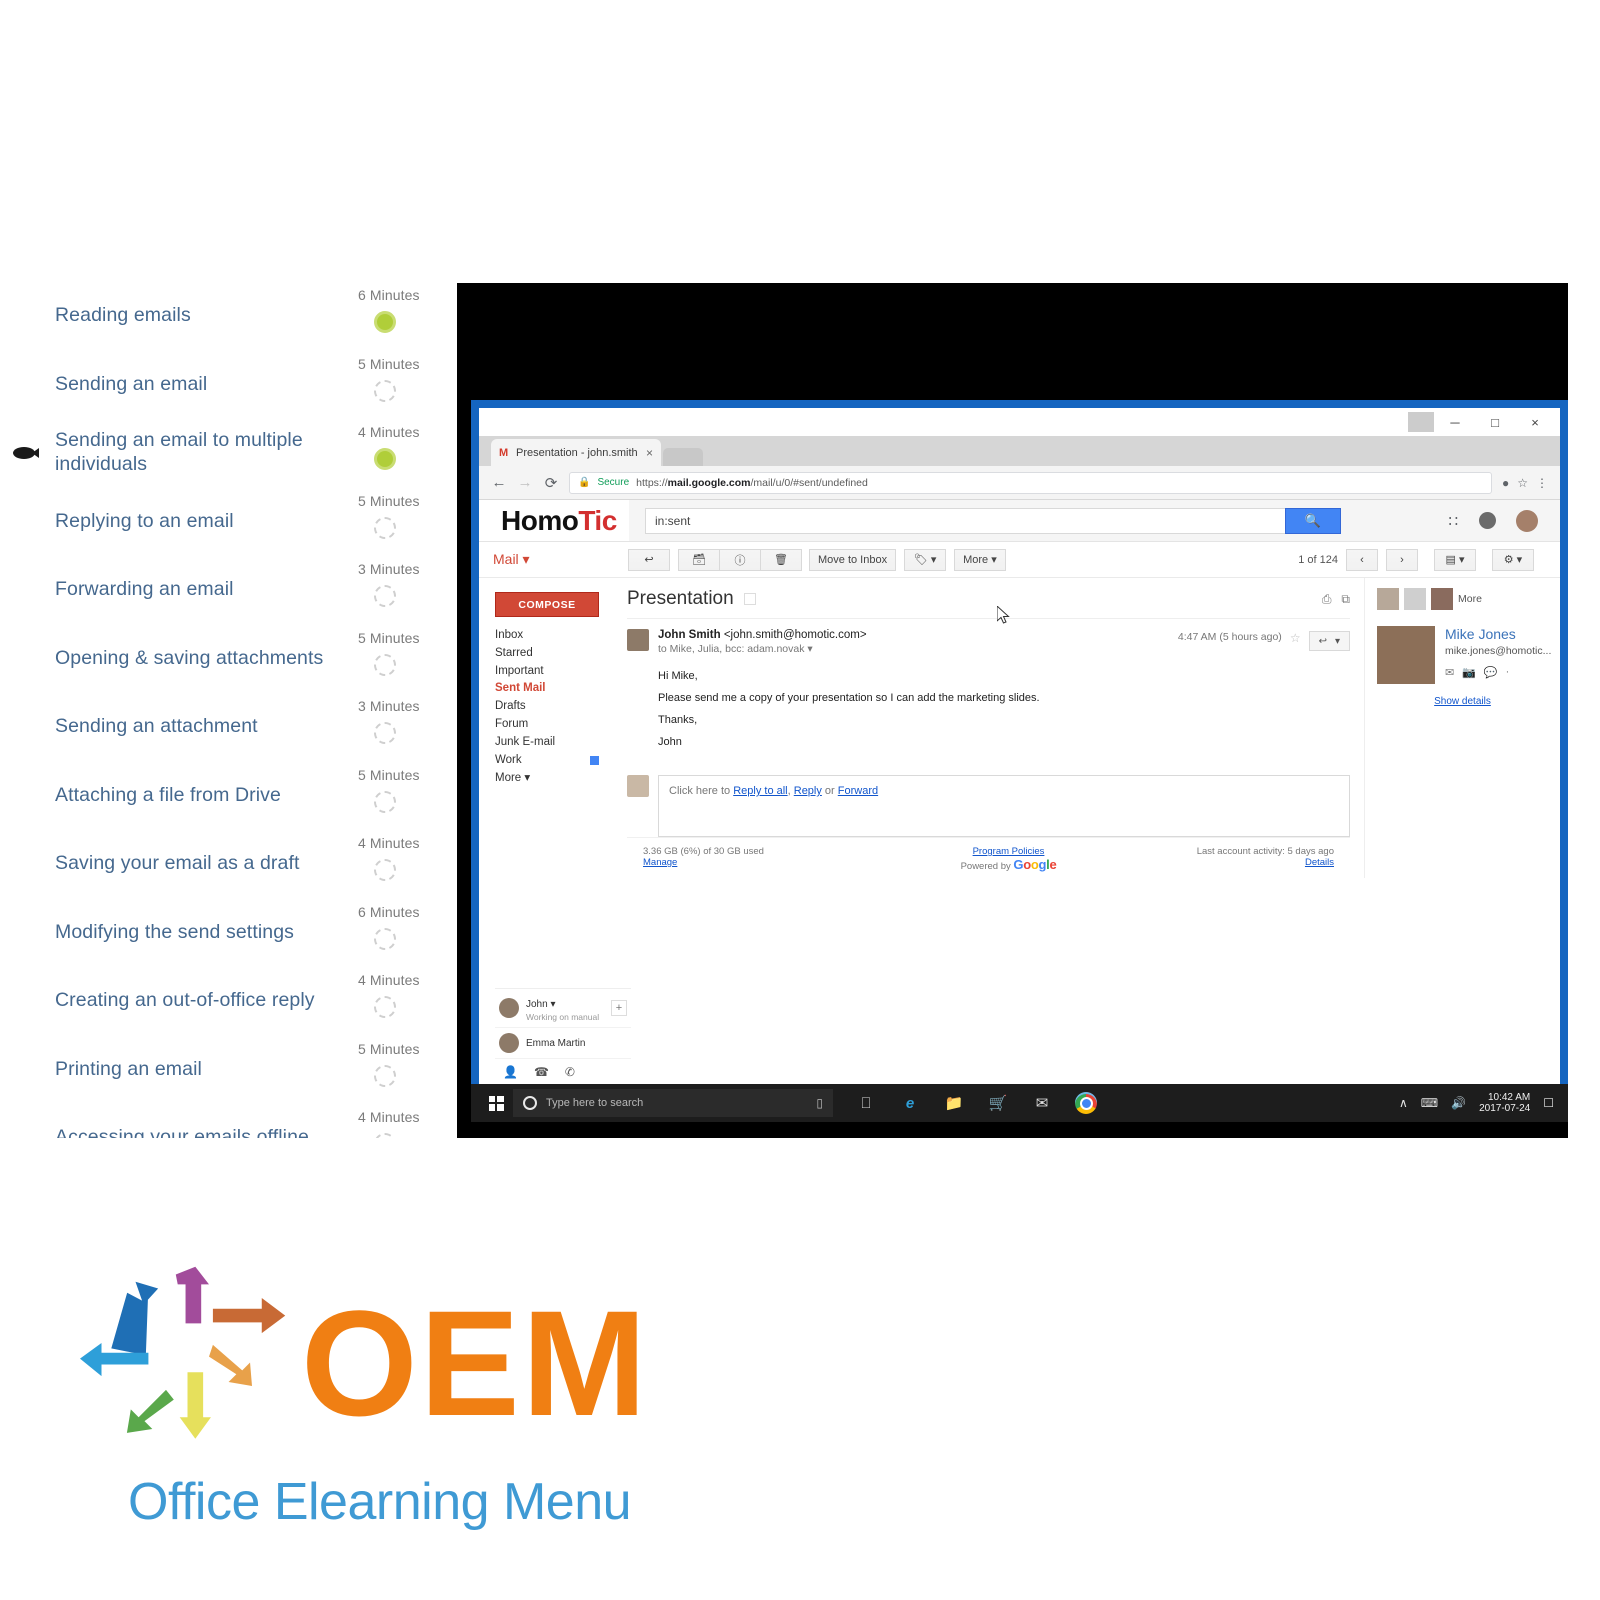 Image resolution: width=1600 pixels, height=1600 pixels. What do you see at coordinates (1491, 672) in the screenshot?
I see `chat-icon: 💬` at bounding box center [1491, 672].